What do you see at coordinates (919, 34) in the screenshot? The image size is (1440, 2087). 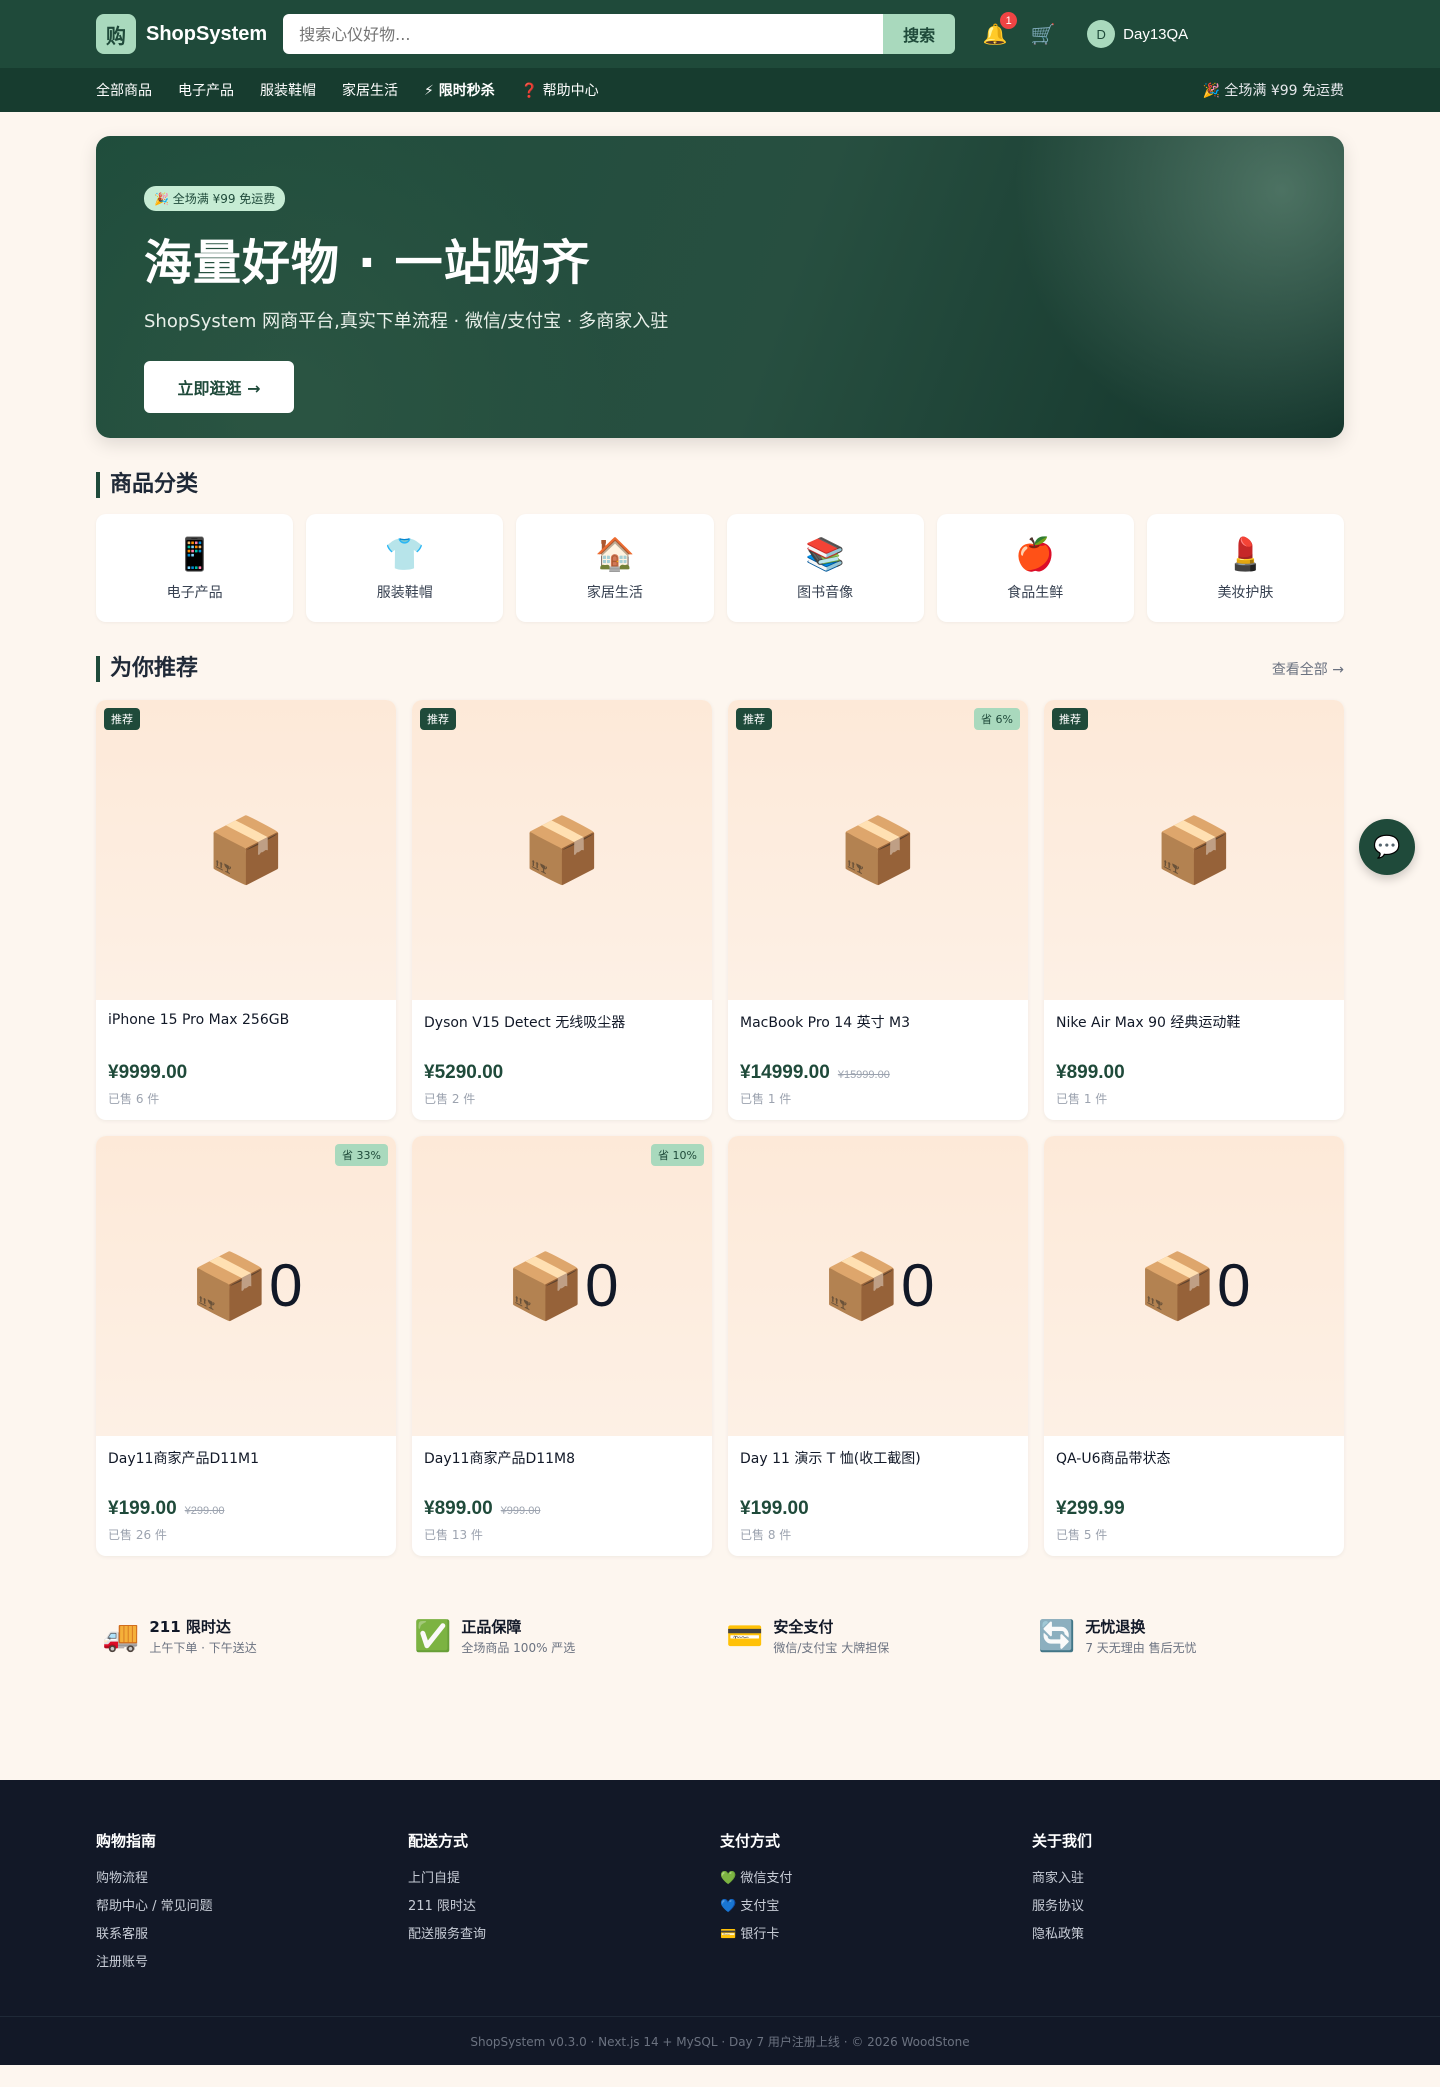 I see `search-button: 搜索` at bounding box center [919, 34].